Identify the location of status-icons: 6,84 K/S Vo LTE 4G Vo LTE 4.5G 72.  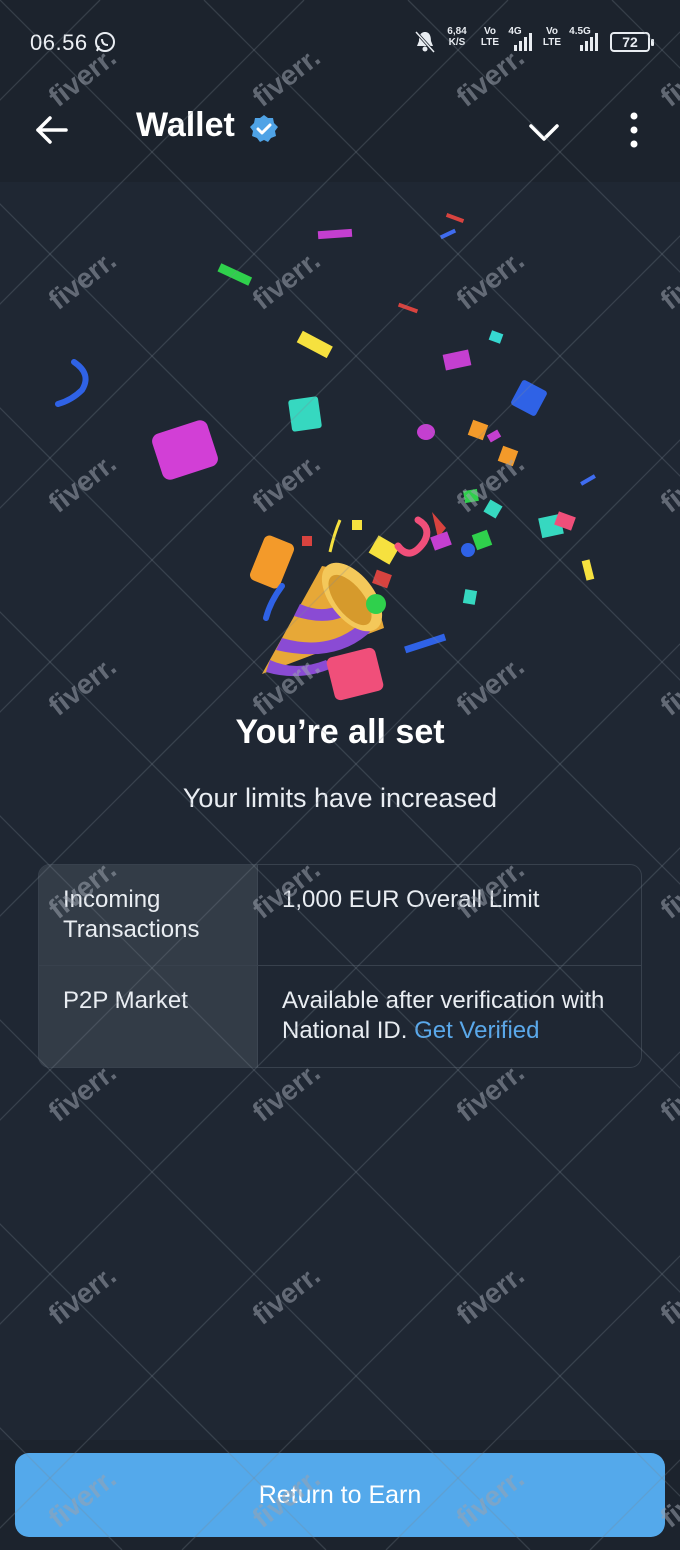
(534, 42).